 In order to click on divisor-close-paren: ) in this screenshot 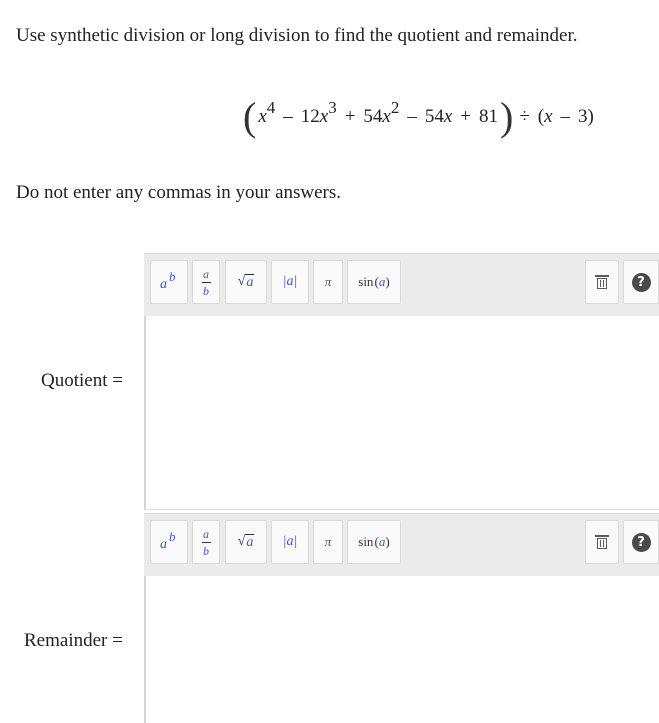, I will do `click(590, 116)`.